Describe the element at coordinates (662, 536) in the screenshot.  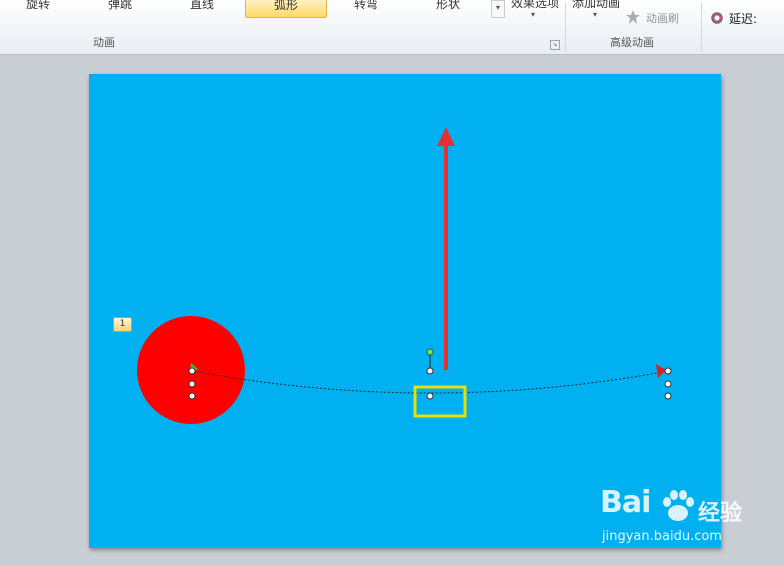
I see `watermark-url: jingyan.baidu.com` at that location.